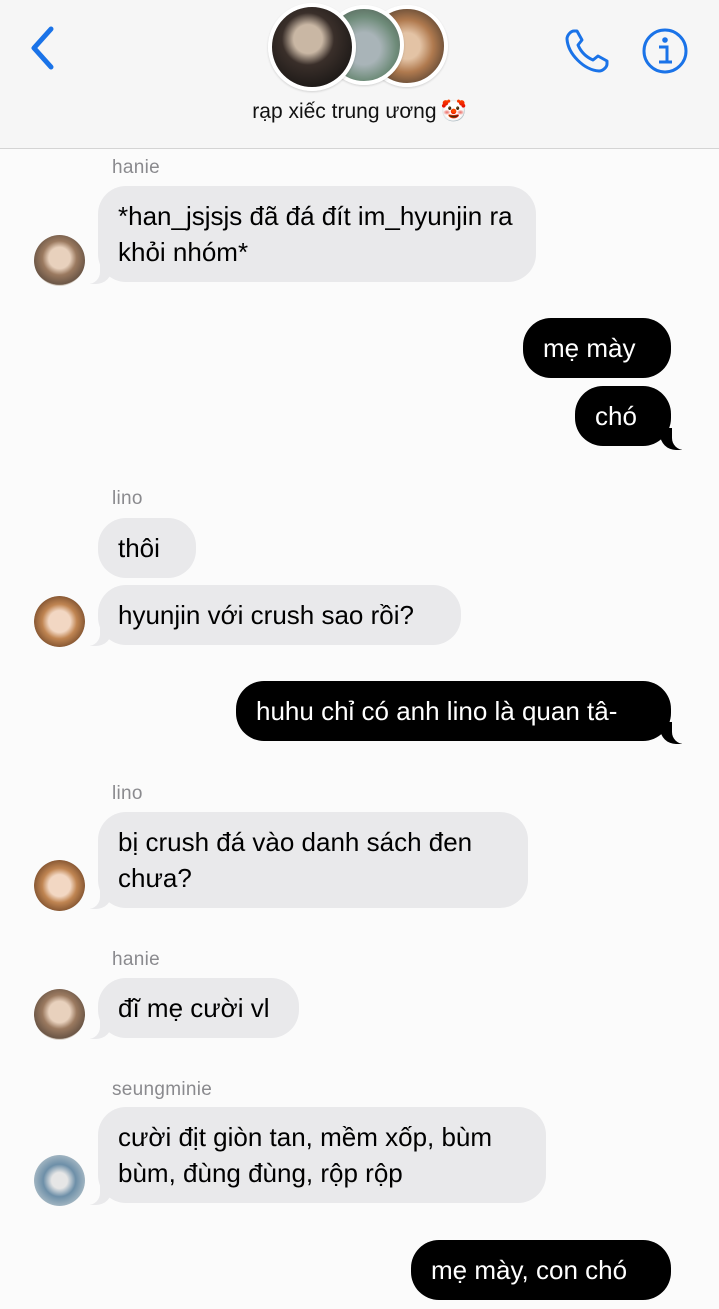 This screenshot has height=1309, width=719. What do you see at coordinates (279, 615) in the screenshot?
I see `message-bubble: hyunjin với crush sao rồi?` at bounding box center [279, 615].